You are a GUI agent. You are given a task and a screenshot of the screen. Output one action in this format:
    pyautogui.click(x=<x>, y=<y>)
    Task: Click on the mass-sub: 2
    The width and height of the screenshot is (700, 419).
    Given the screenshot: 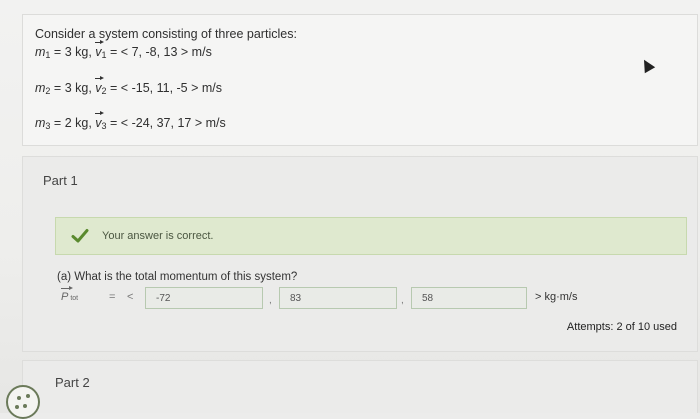 What is the action you would take?
    pyautogui.click(x=48, y=91)
    